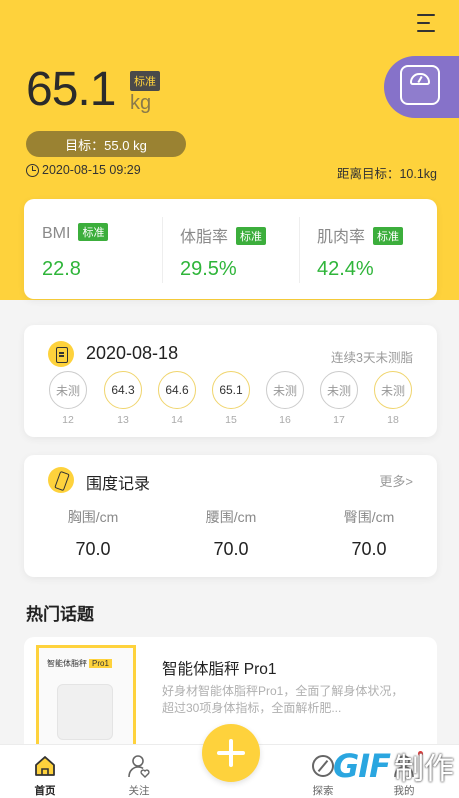 The height and width of the screenshot is (798, 459). I want to click on metric-label: 体脂率, so click(204, 237).